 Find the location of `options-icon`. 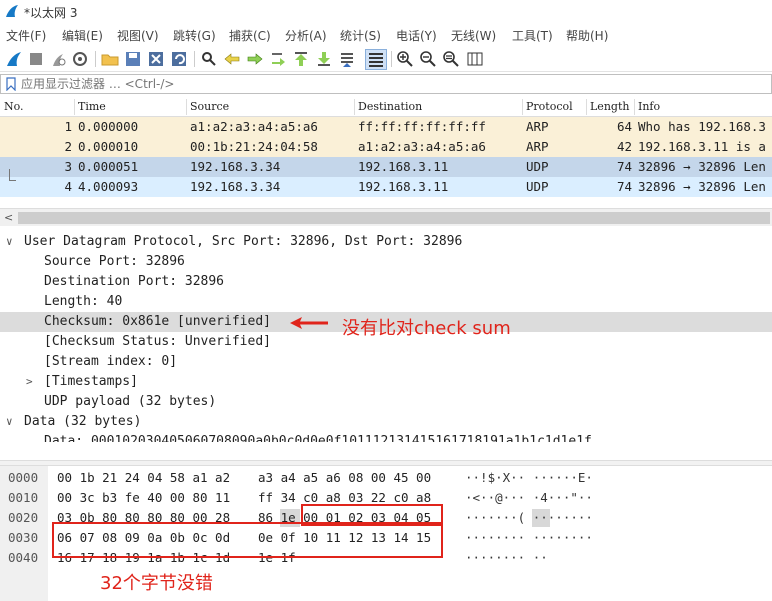

options-icon is located at coordinates (80, 59).